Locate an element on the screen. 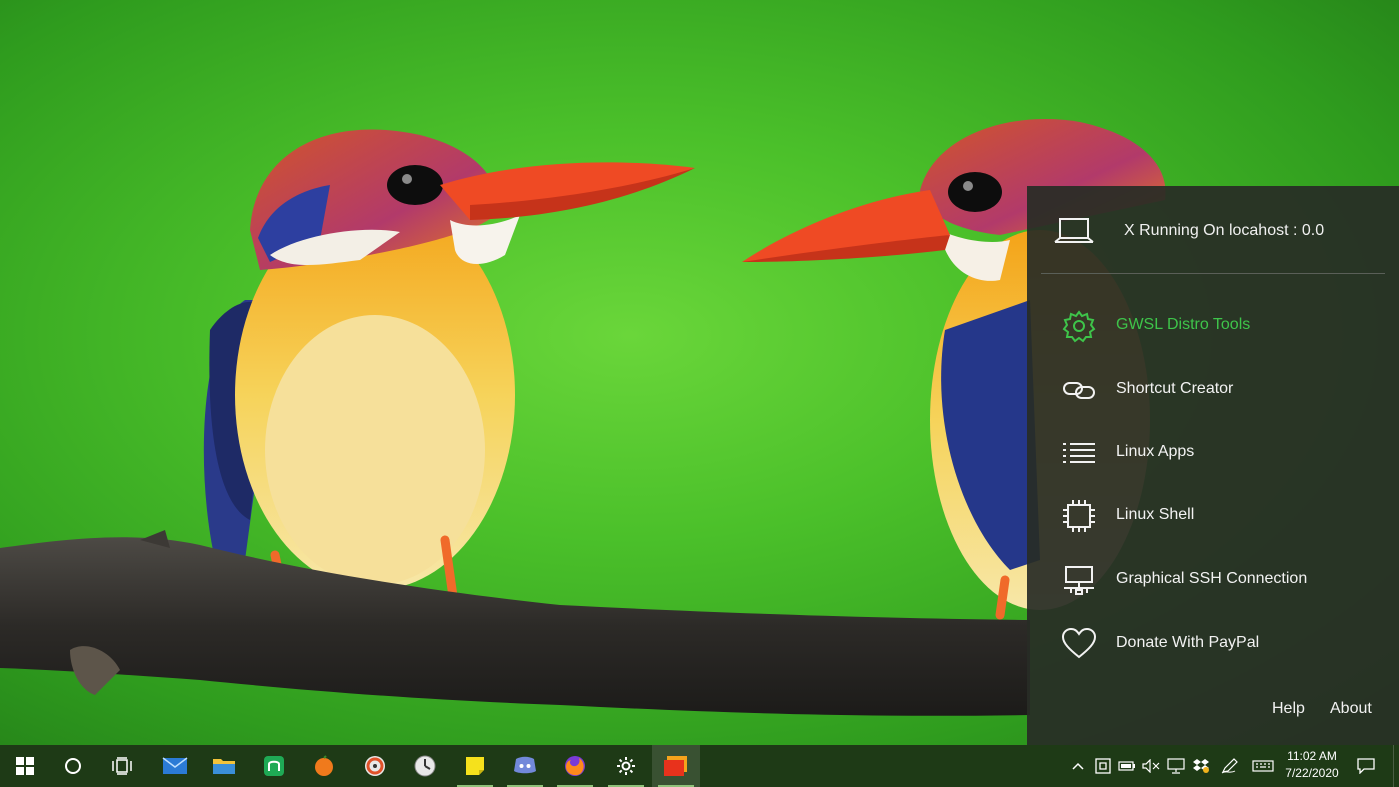  show-desktop-button is located at coordinates (1396, 766).